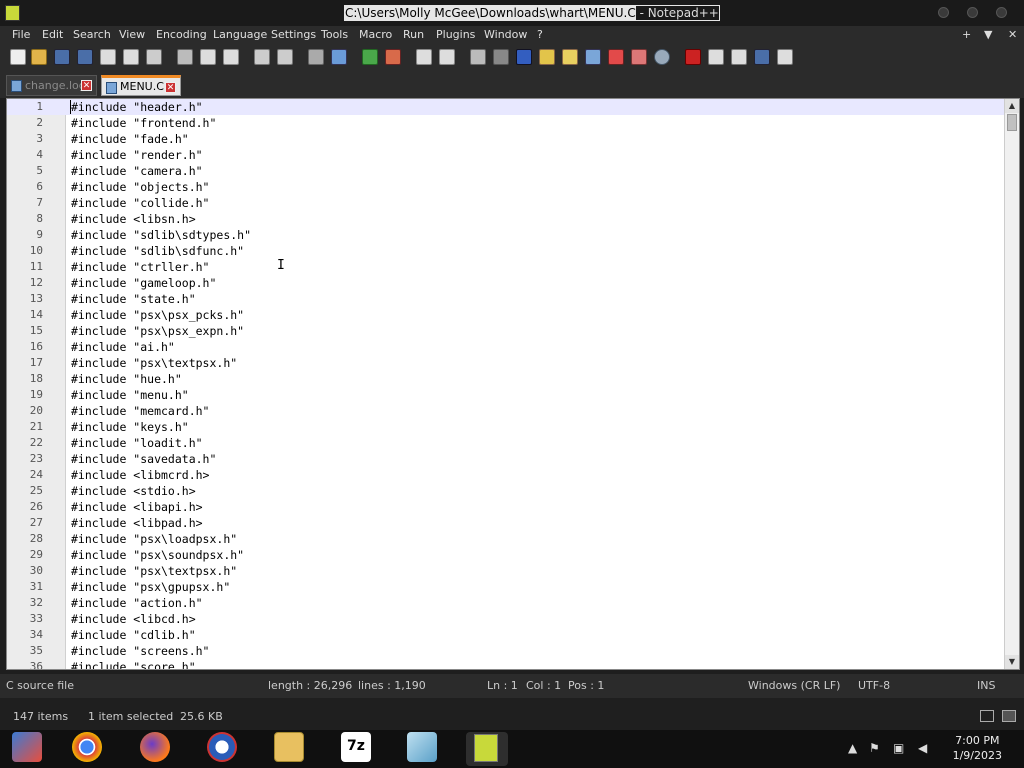 Image resolution: width=1024 pixels, height=768 pixels. I want to click on code-line: 8 #include <libsn.h>, so click(507, 219).